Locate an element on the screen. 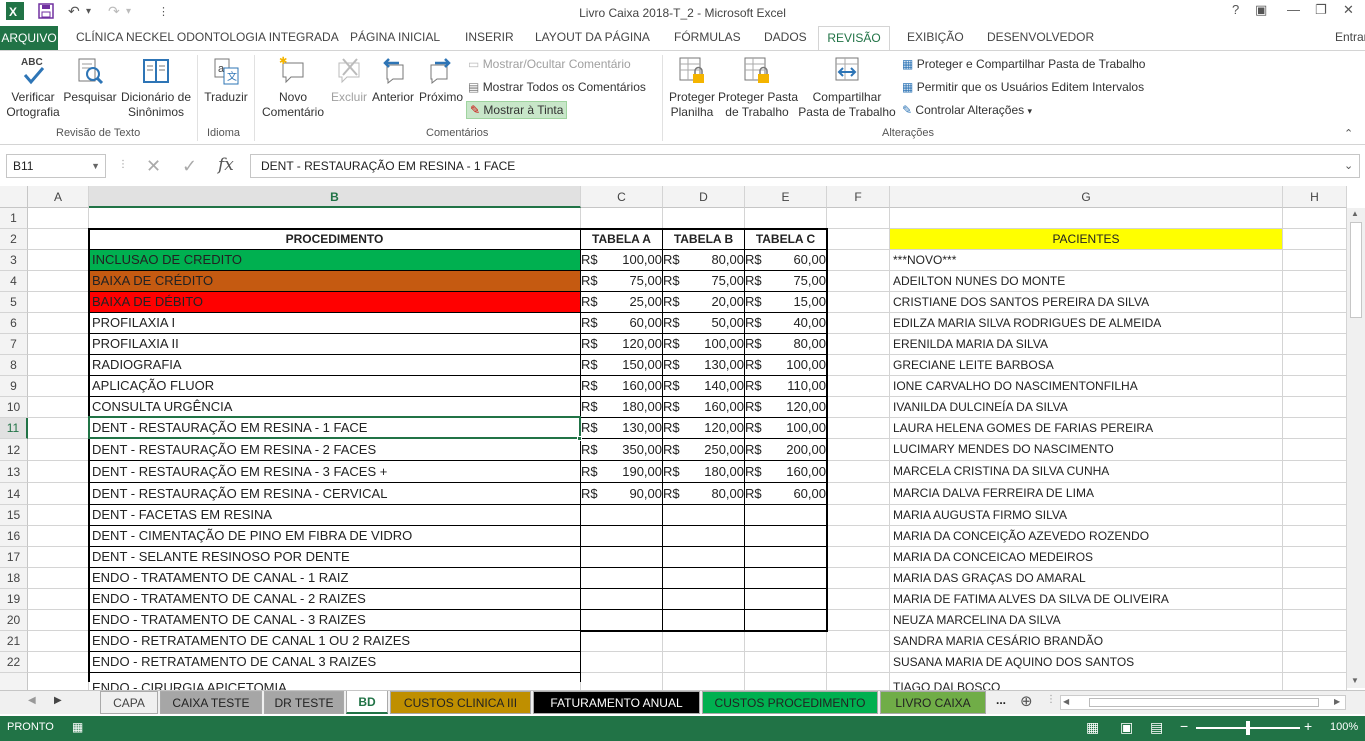 The height and width of the screenshot is (741, 1365). price-cell: R$ 25,00 is located at coordinates (621, 302).